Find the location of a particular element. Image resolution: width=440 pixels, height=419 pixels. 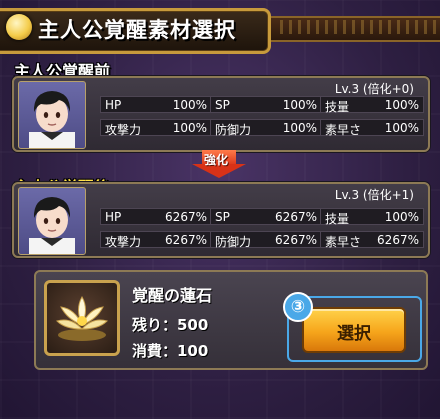

lotus-stone-icon is located at coordinates (82, 318).